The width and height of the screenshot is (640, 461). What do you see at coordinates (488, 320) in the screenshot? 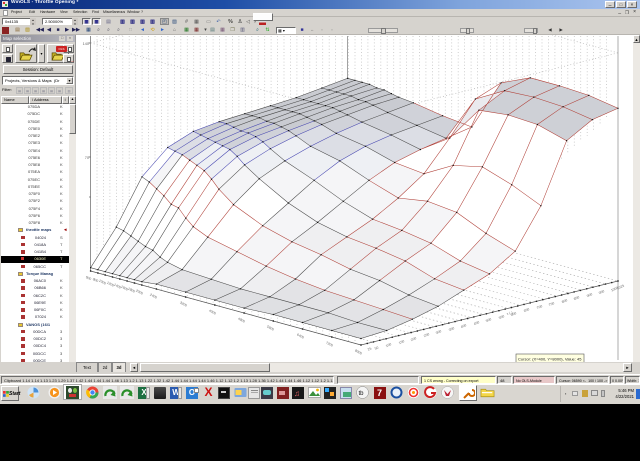
I see `svg-text: 500` at bounding box center [488, 320].